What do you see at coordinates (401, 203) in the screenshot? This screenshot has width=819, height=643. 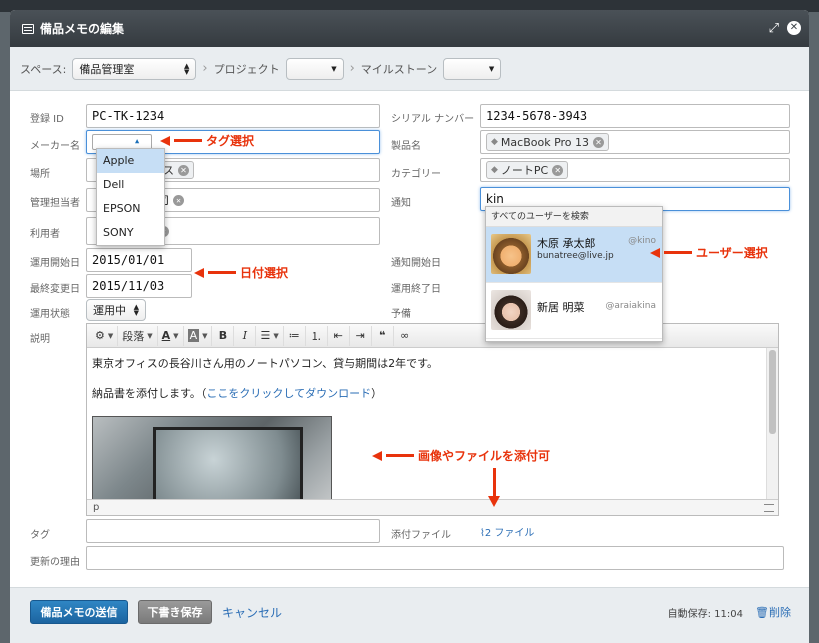 I see `notify-label: 通知` at bounding box center [401, 203].